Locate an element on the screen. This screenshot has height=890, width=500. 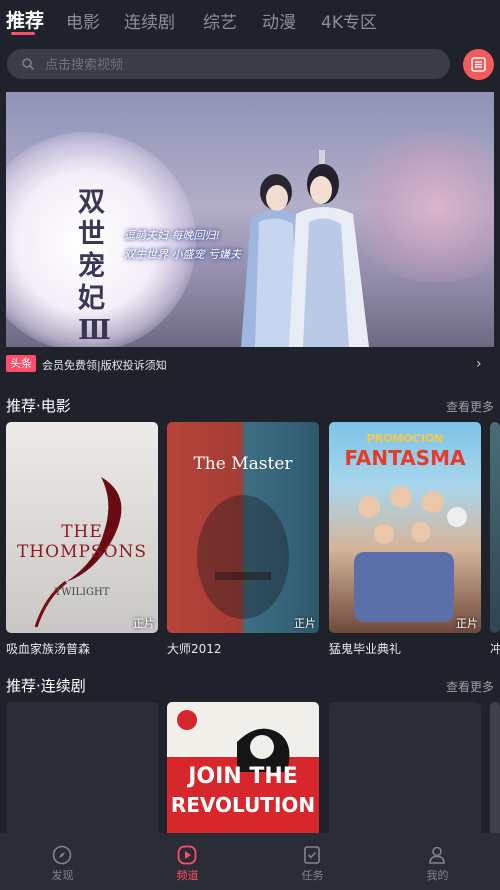
nav-tasks: 任务 is located at coordinates (312, 861).